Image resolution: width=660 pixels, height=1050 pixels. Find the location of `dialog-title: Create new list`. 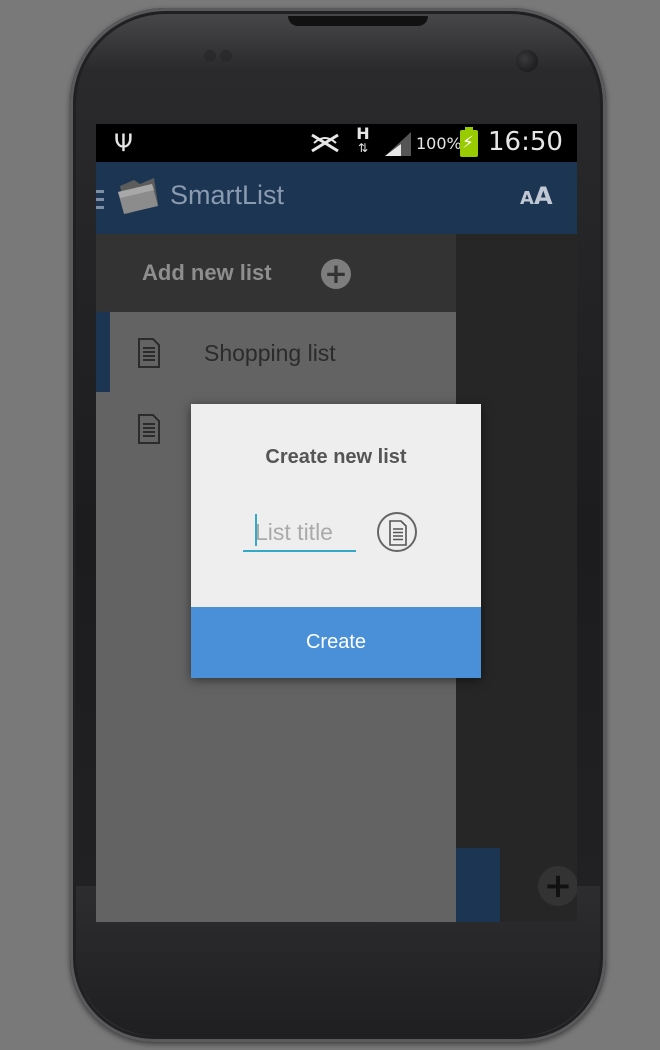

dialog-title: Create new list is located at coordinates (336, 457).